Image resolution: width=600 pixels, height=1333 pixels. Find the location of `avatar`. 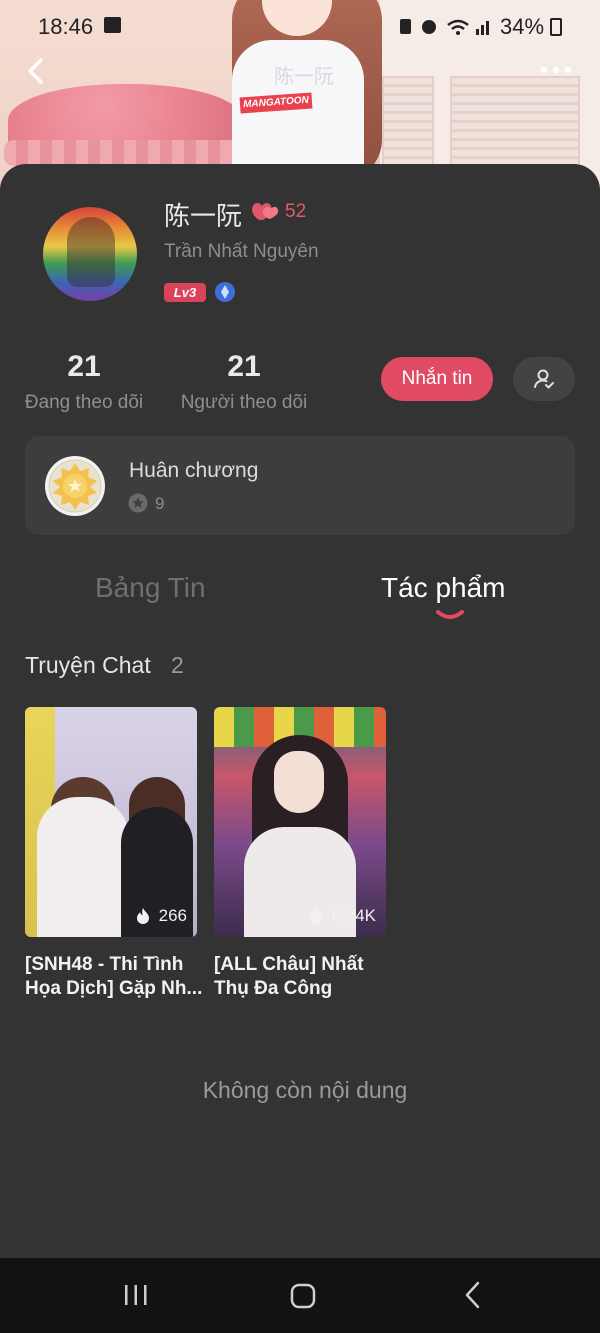

avatar is located at coordinates (90, 254).